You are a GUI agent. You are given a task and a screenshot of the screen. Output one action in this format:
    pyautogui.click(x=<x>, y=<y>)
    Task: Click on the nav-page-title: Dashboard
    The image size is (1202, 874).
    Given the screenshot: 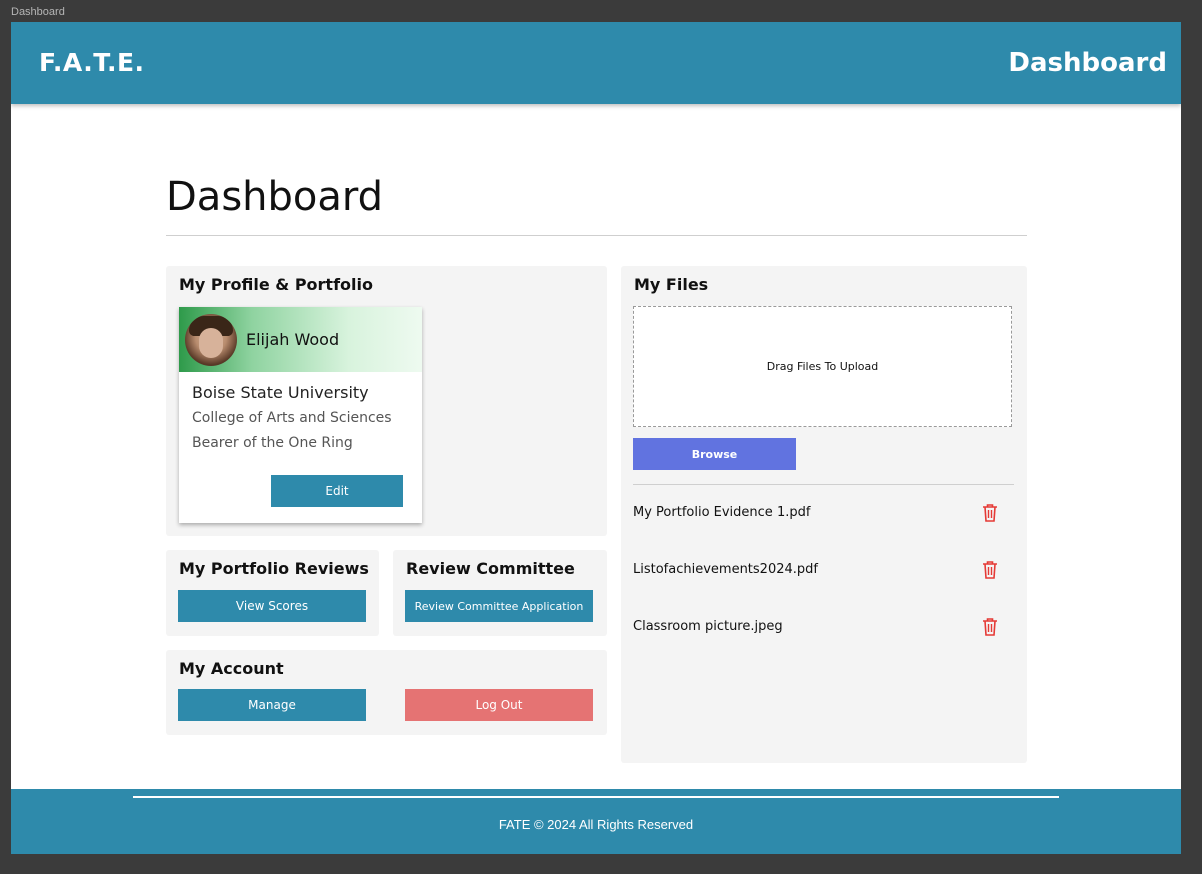 What is the action you would take?
    pyautogui.click(x=1087, y=63)
    